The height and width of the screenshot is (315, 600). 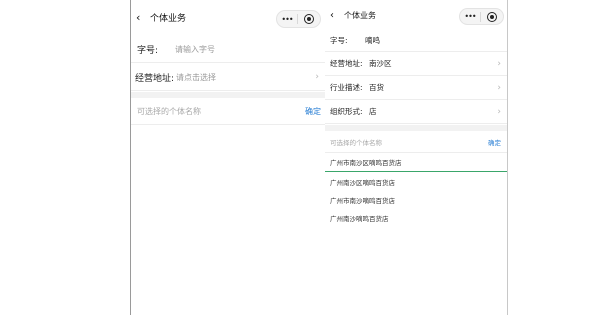 What do you see at coordinates (372, 40) in the screenshot?
I see `zihao-value: 嘀鸣` at bounding box center [372, 40].